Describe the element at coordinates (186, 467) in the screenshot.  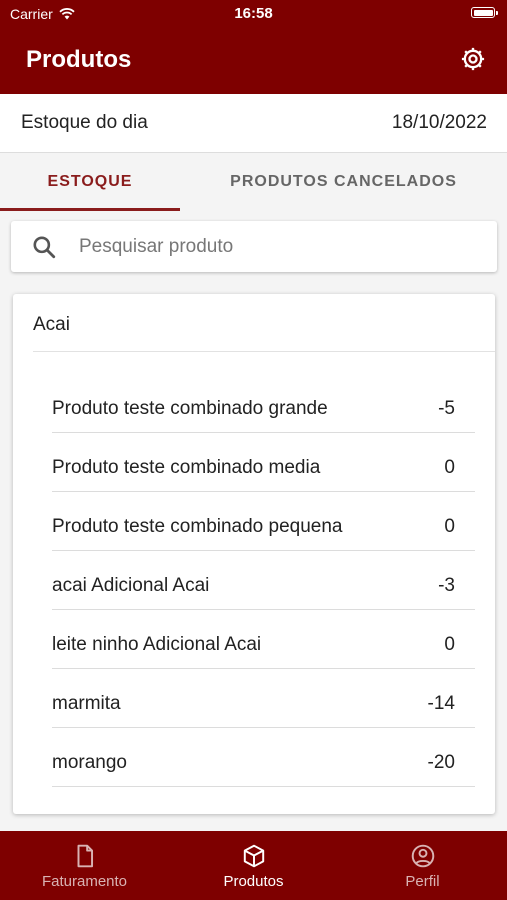
I see `product-name: Produto teste combinado media` at that location.